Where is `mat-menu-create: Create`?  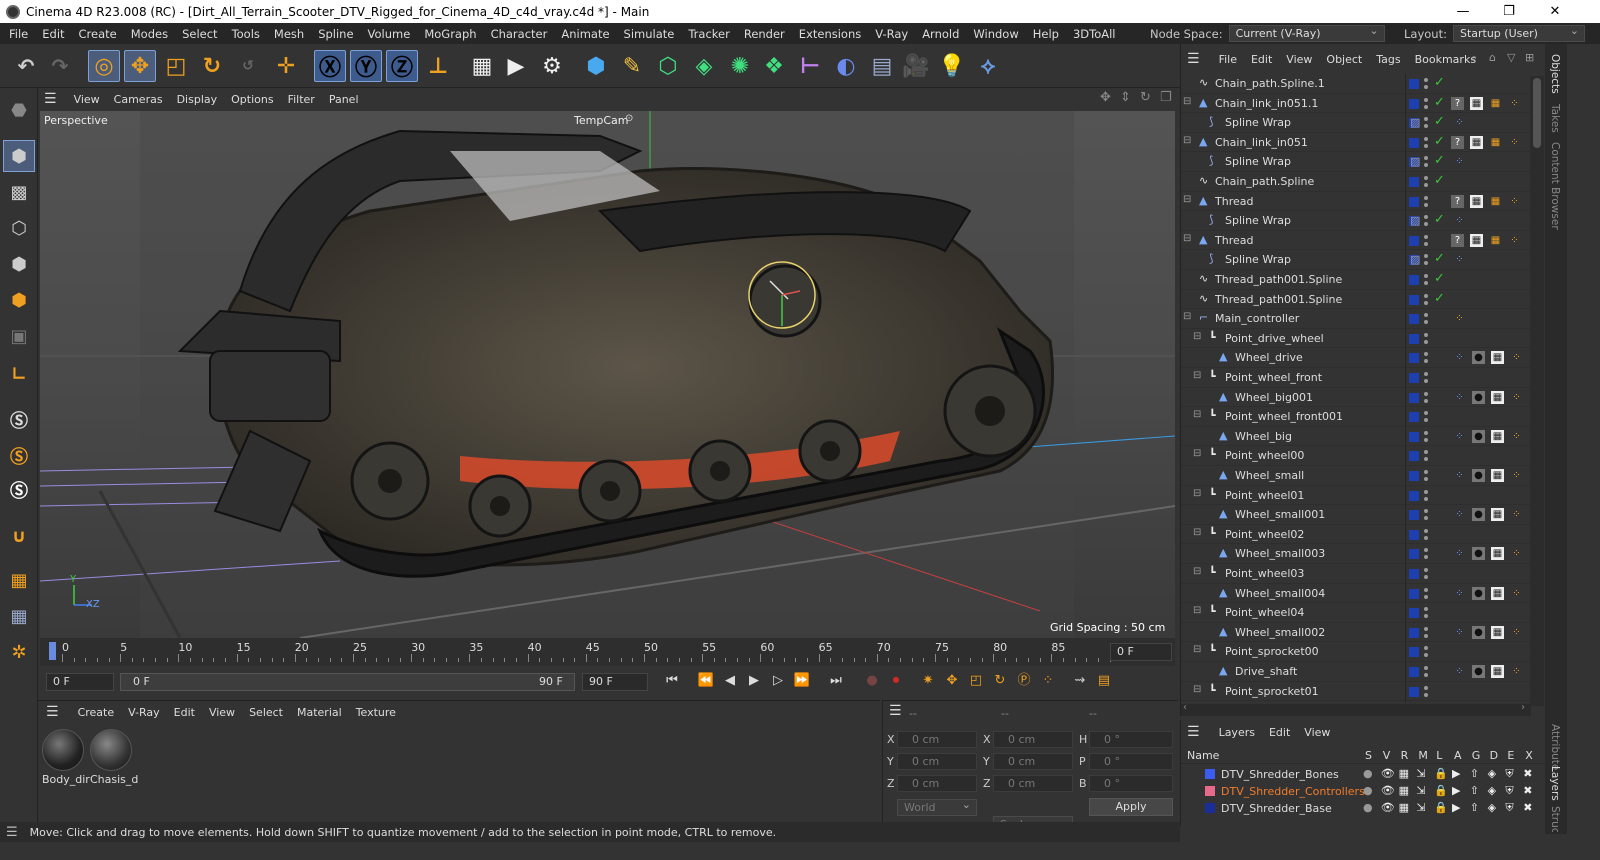 mat-menu-create: Create is located at coordinates (96, 712).